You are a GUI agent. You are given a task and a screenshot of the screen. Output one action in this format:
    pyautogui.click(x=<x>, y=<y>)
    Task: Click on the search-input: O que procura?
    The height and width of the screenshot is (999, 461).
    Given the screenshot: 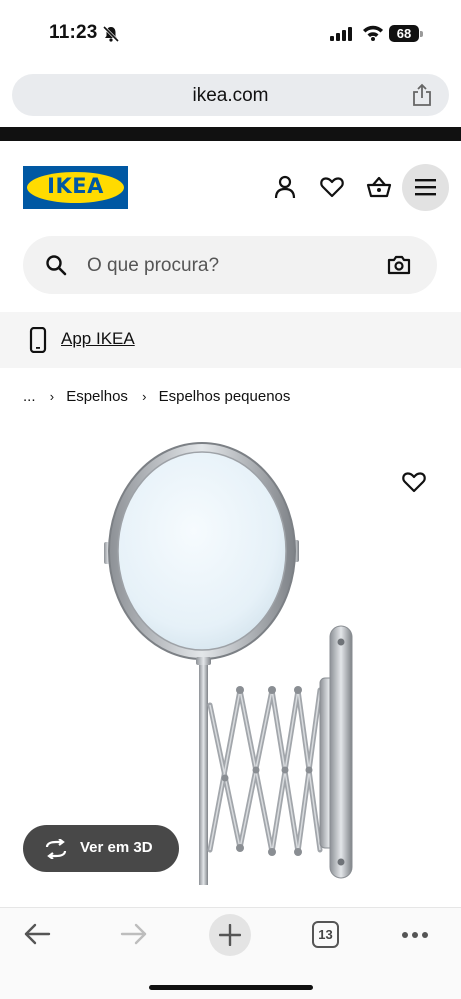 What is the action you would take?
    pyautogui.click(x=230, y=265)
    